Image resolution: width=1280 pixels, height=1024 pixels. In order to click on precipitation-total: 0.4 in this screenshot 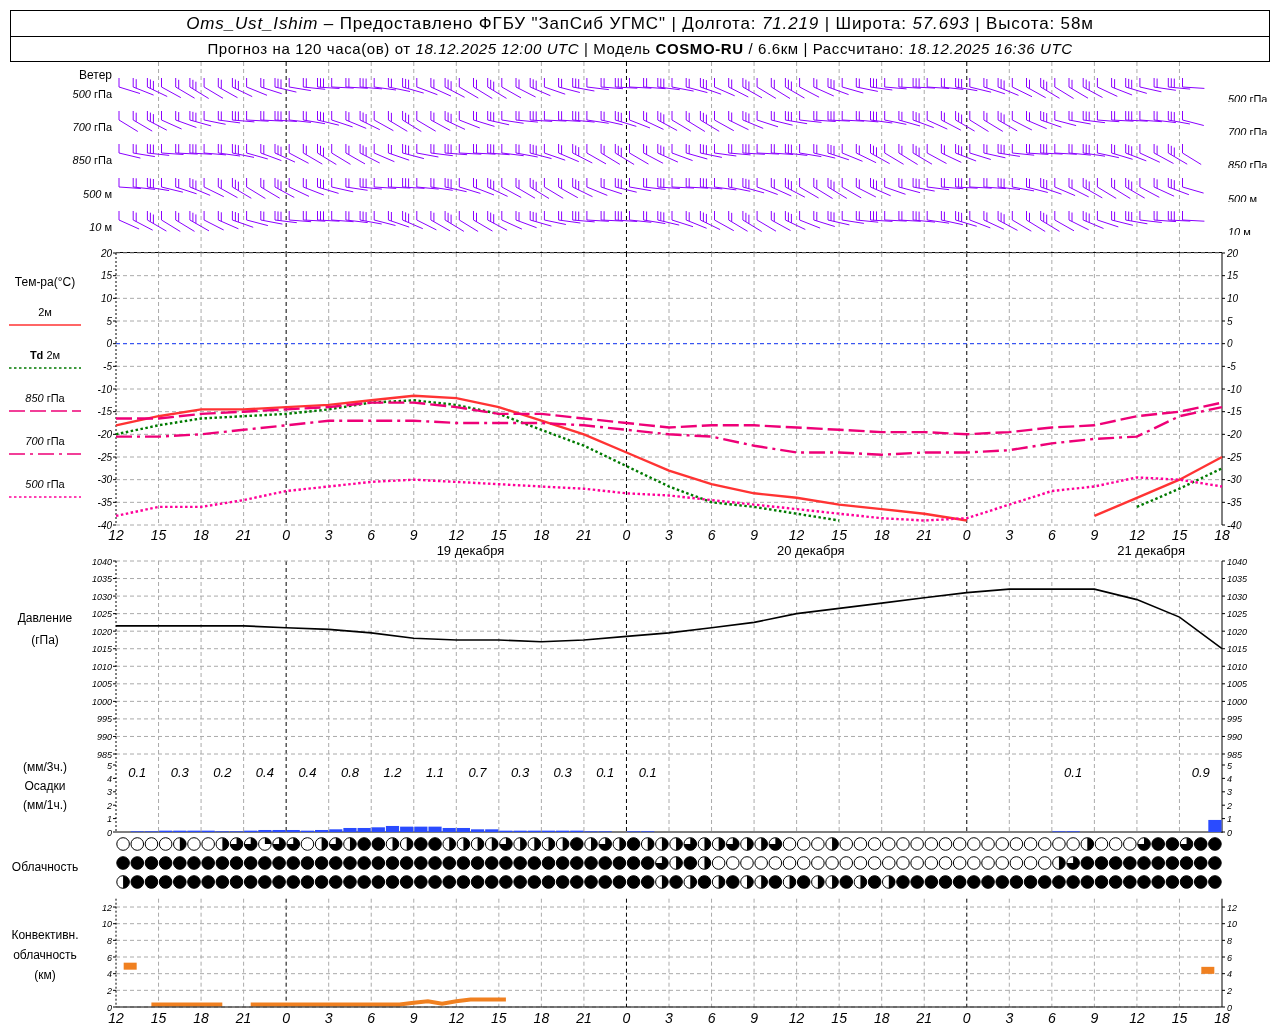, I will do `click(264, 772)`.